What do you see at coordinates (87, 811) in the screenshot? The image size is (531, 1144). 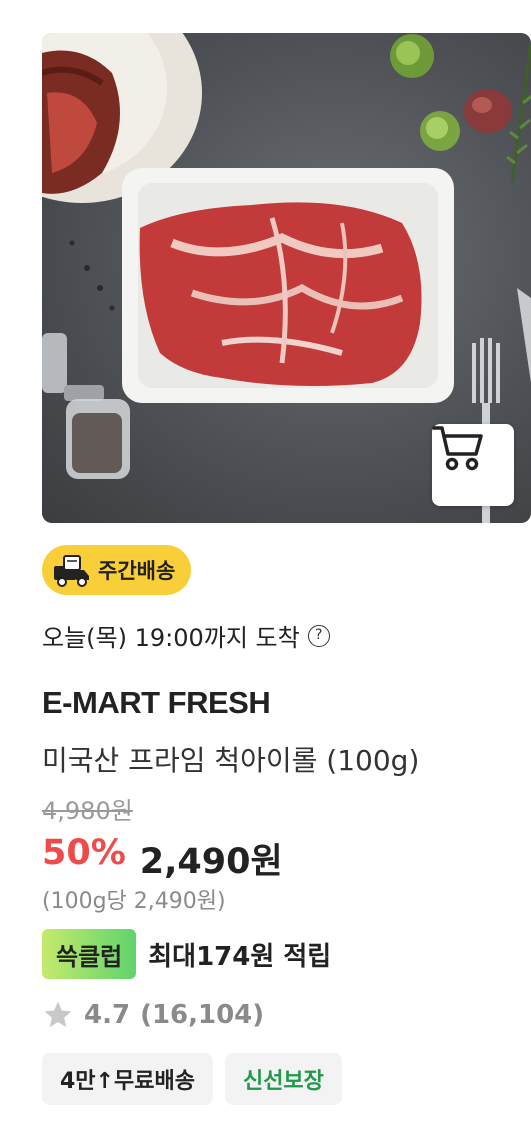 I see `original-price: 4,980원` at bounding box center [87, 811].